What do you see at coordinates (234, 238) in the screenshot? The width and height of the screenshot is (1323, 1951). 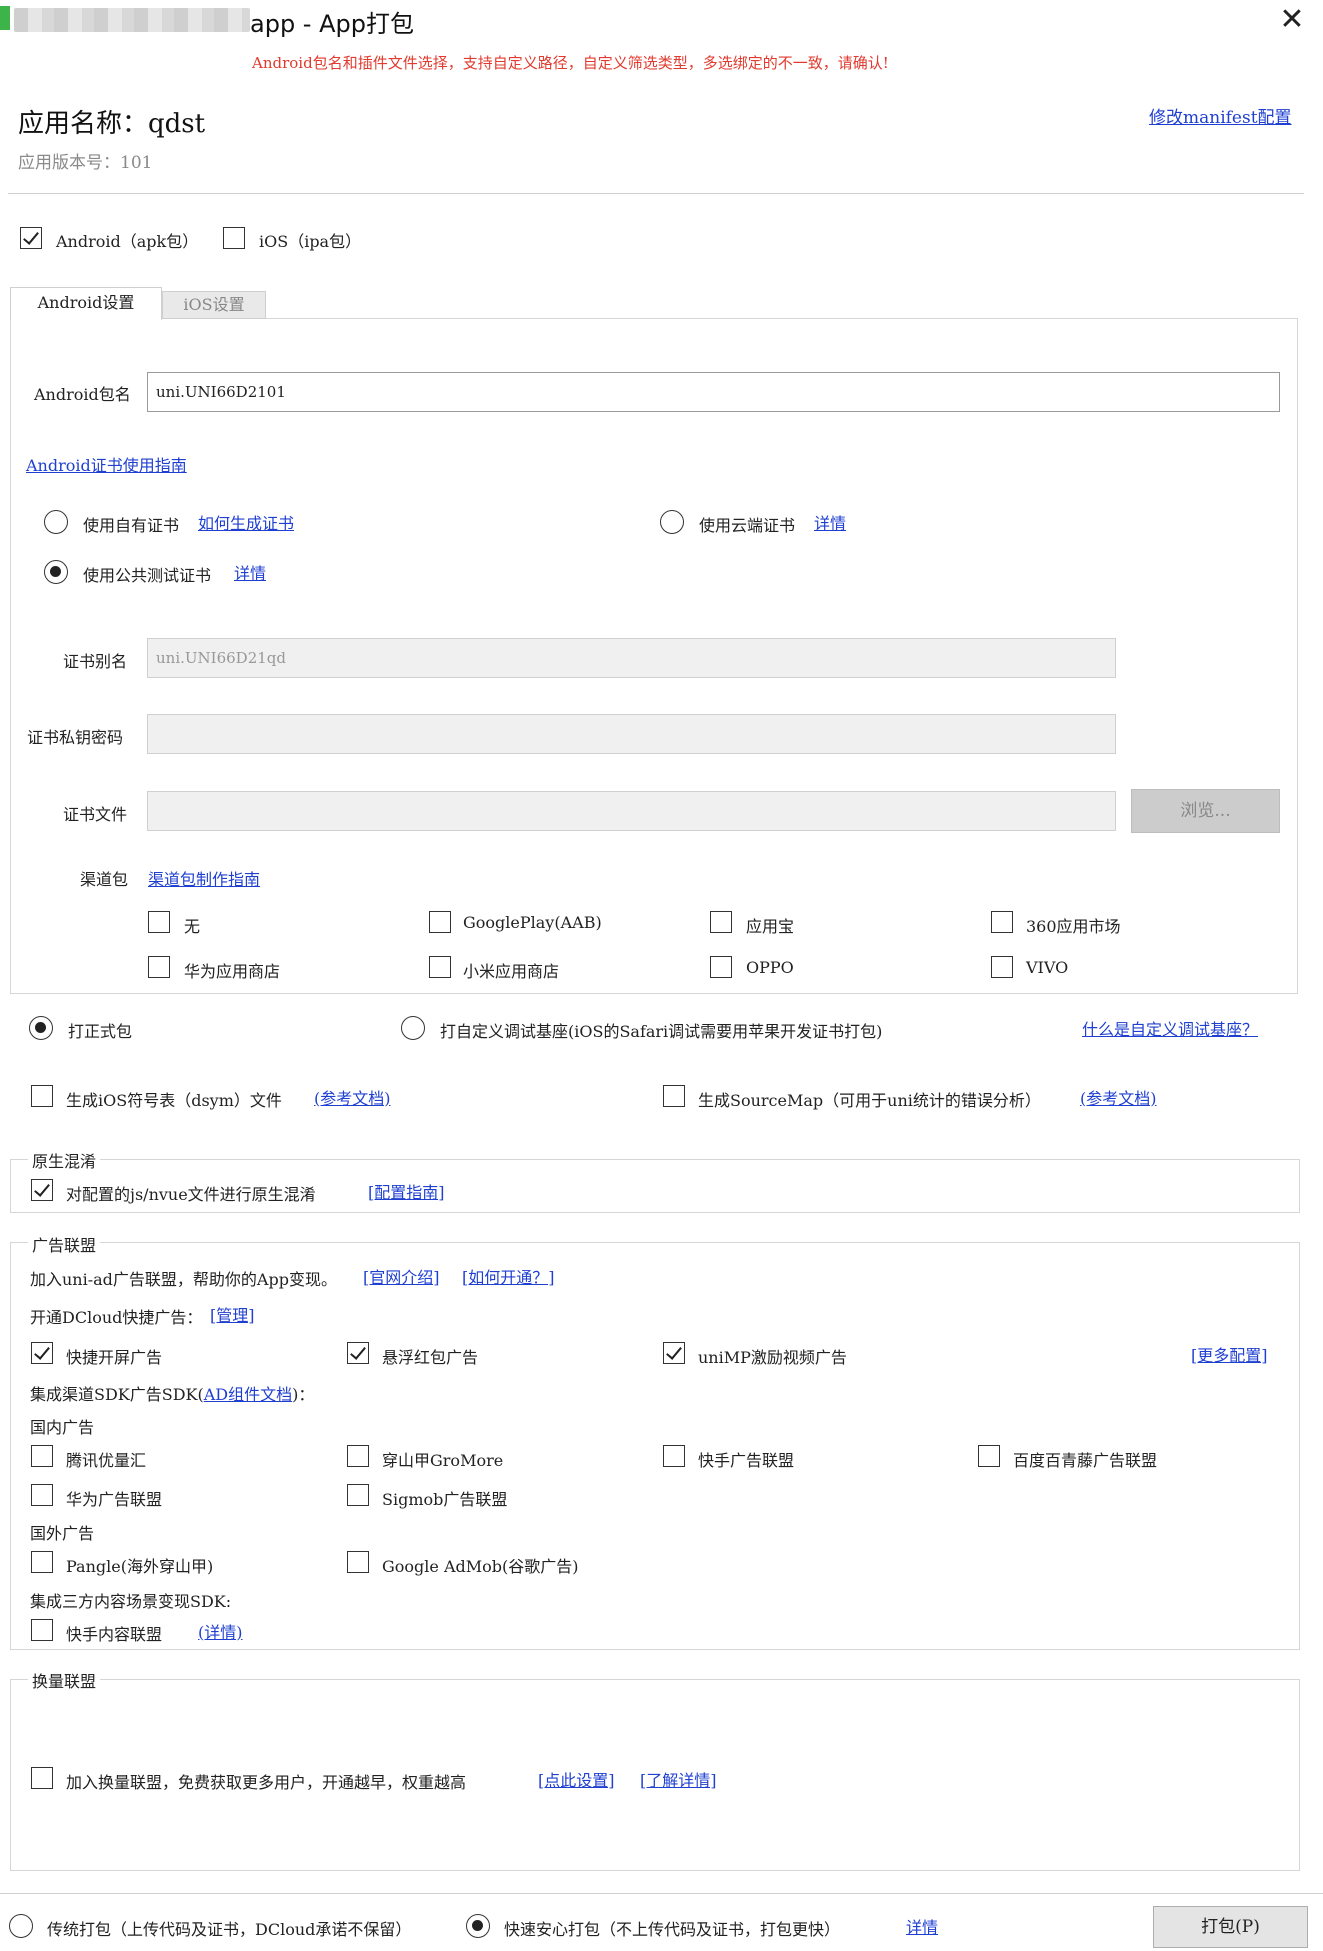 I see `ios-checkbox` at bounding box center [234, 238].